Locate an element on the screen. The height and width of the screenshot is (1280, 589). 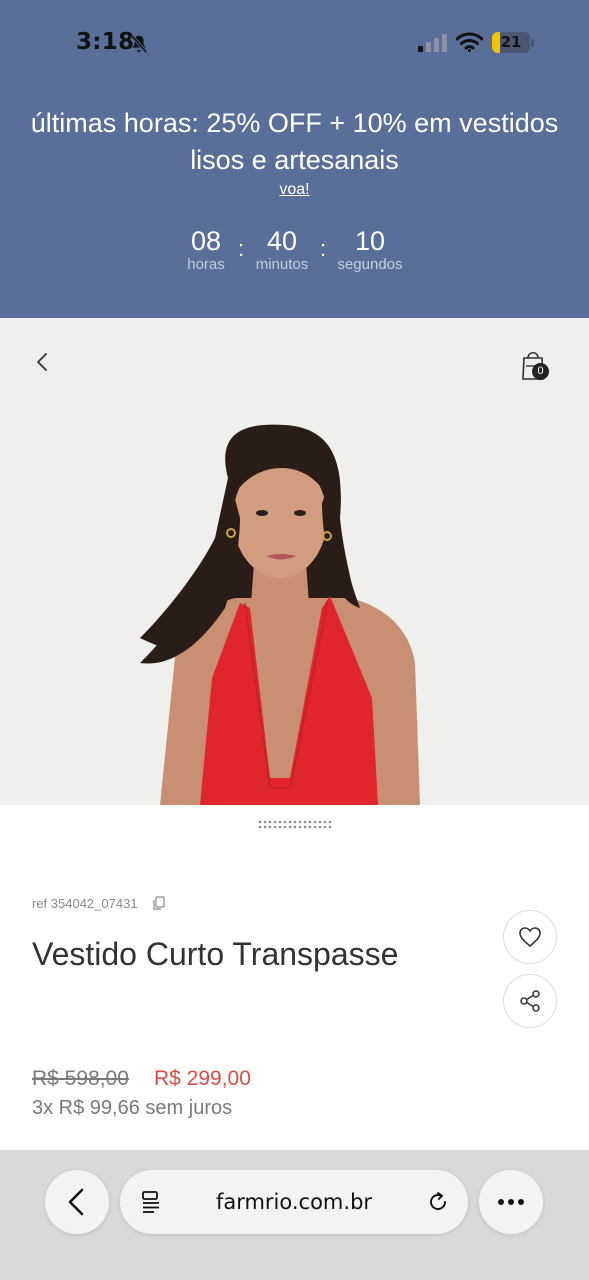
wifi-icon is located at coordinates (469, 42).